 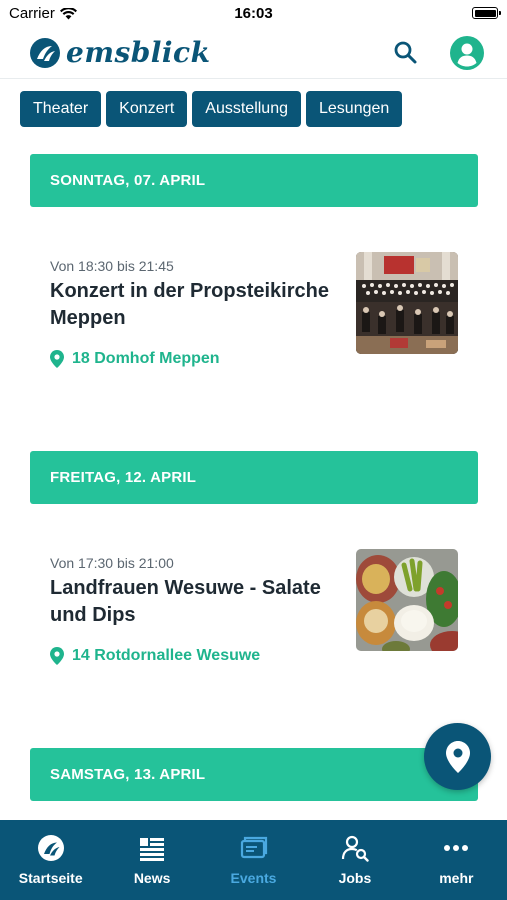 What do you see at coordinates (253, 878) in the screenshot?
I see `tab-label: Events` at bounding box center [253, 878].